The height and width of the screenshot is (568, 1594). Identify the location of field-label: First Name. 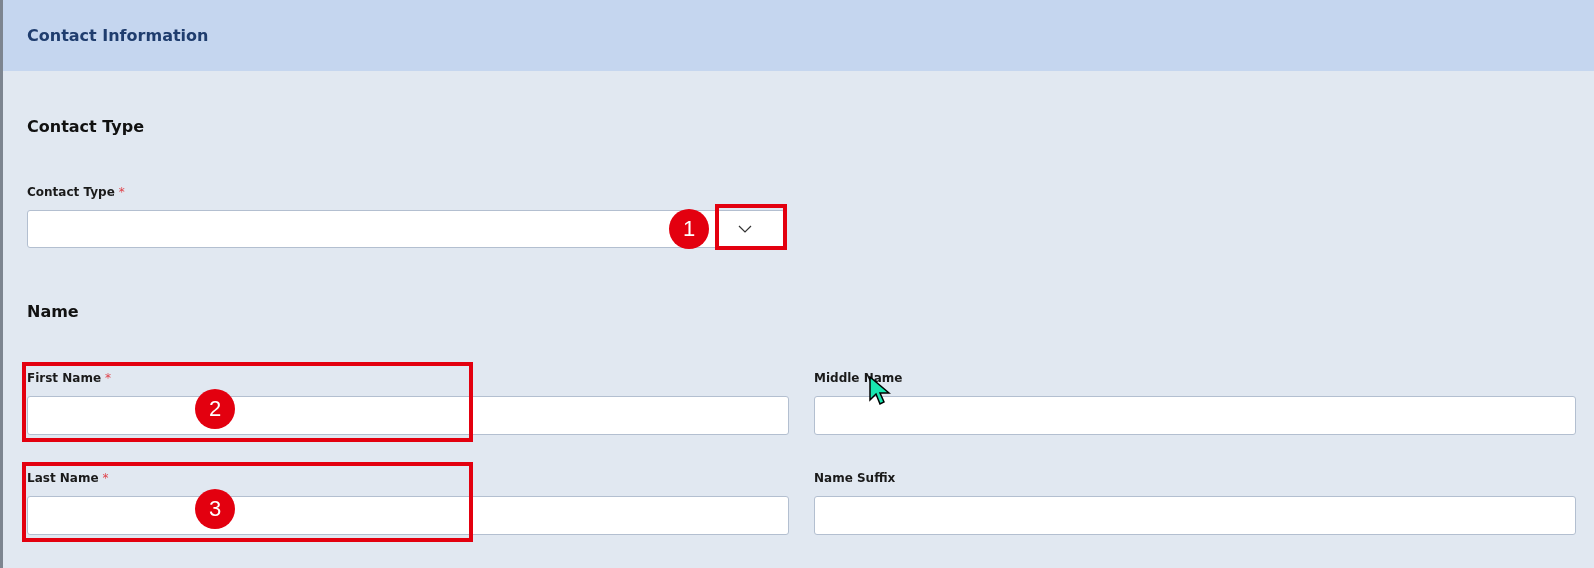
(64, 378).